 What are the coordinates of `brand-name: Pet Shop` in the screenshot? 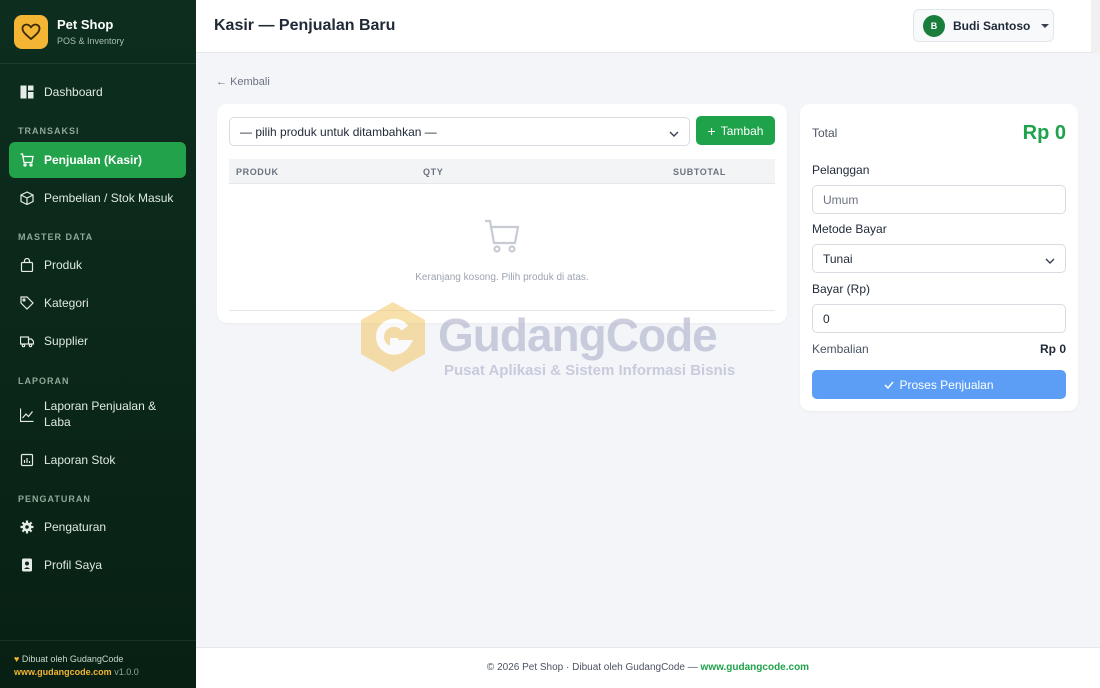 It's located at (85, 24).